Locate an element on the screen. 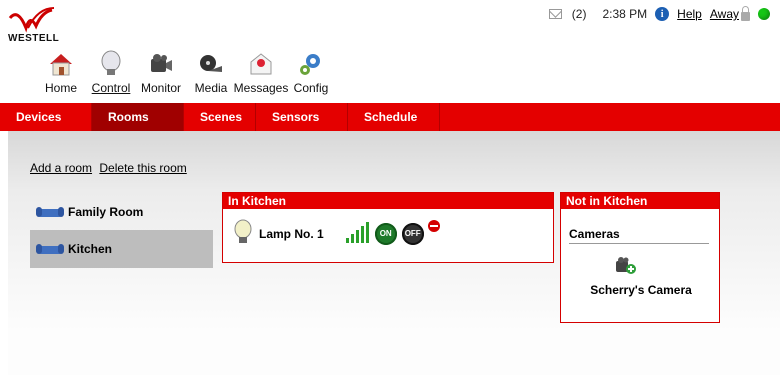 The height and width of the screenshot is (375, 780). toolbar-messages: Messages is located at coordinates (261, 72).